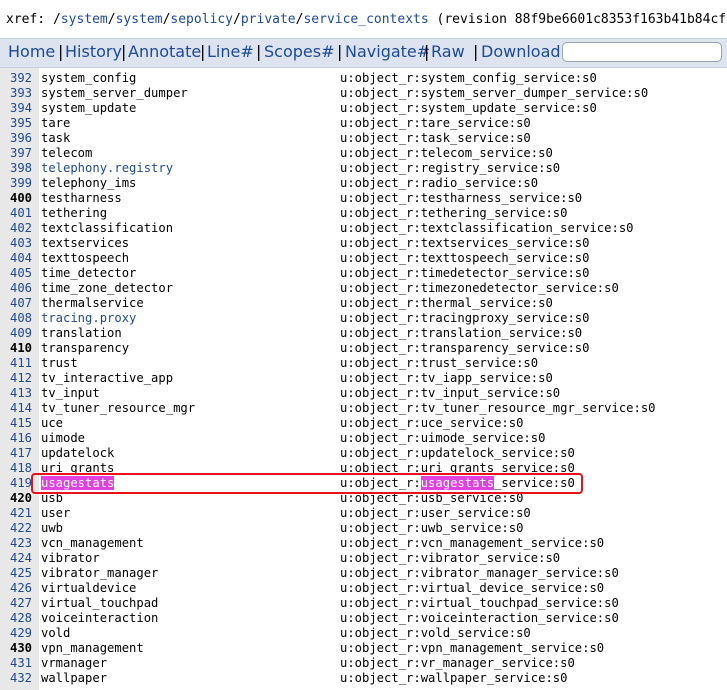 This screenshot has height=690, width=727. I want to click on line-number-link: 406, so click(21, 288).